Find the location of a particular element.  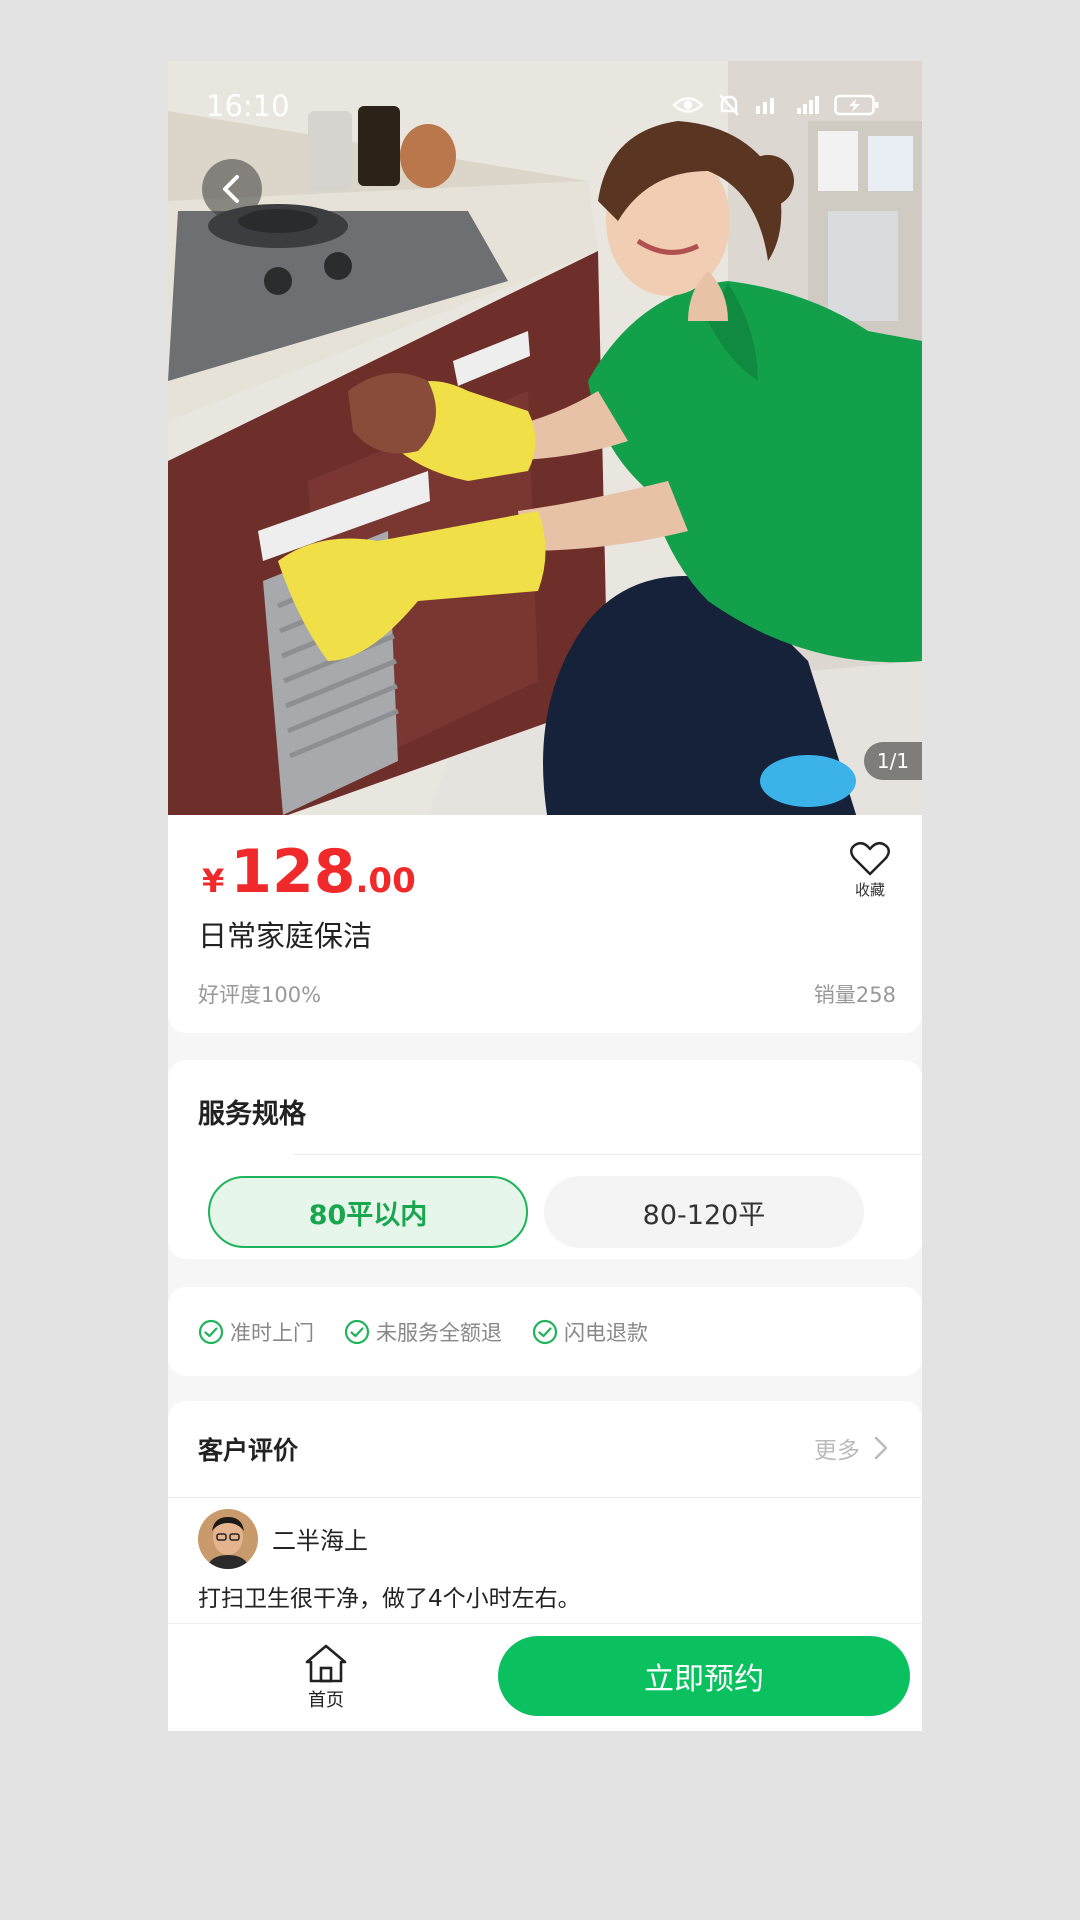

guarantee-item: 准时上门 is located at coordinates (256, 1332).